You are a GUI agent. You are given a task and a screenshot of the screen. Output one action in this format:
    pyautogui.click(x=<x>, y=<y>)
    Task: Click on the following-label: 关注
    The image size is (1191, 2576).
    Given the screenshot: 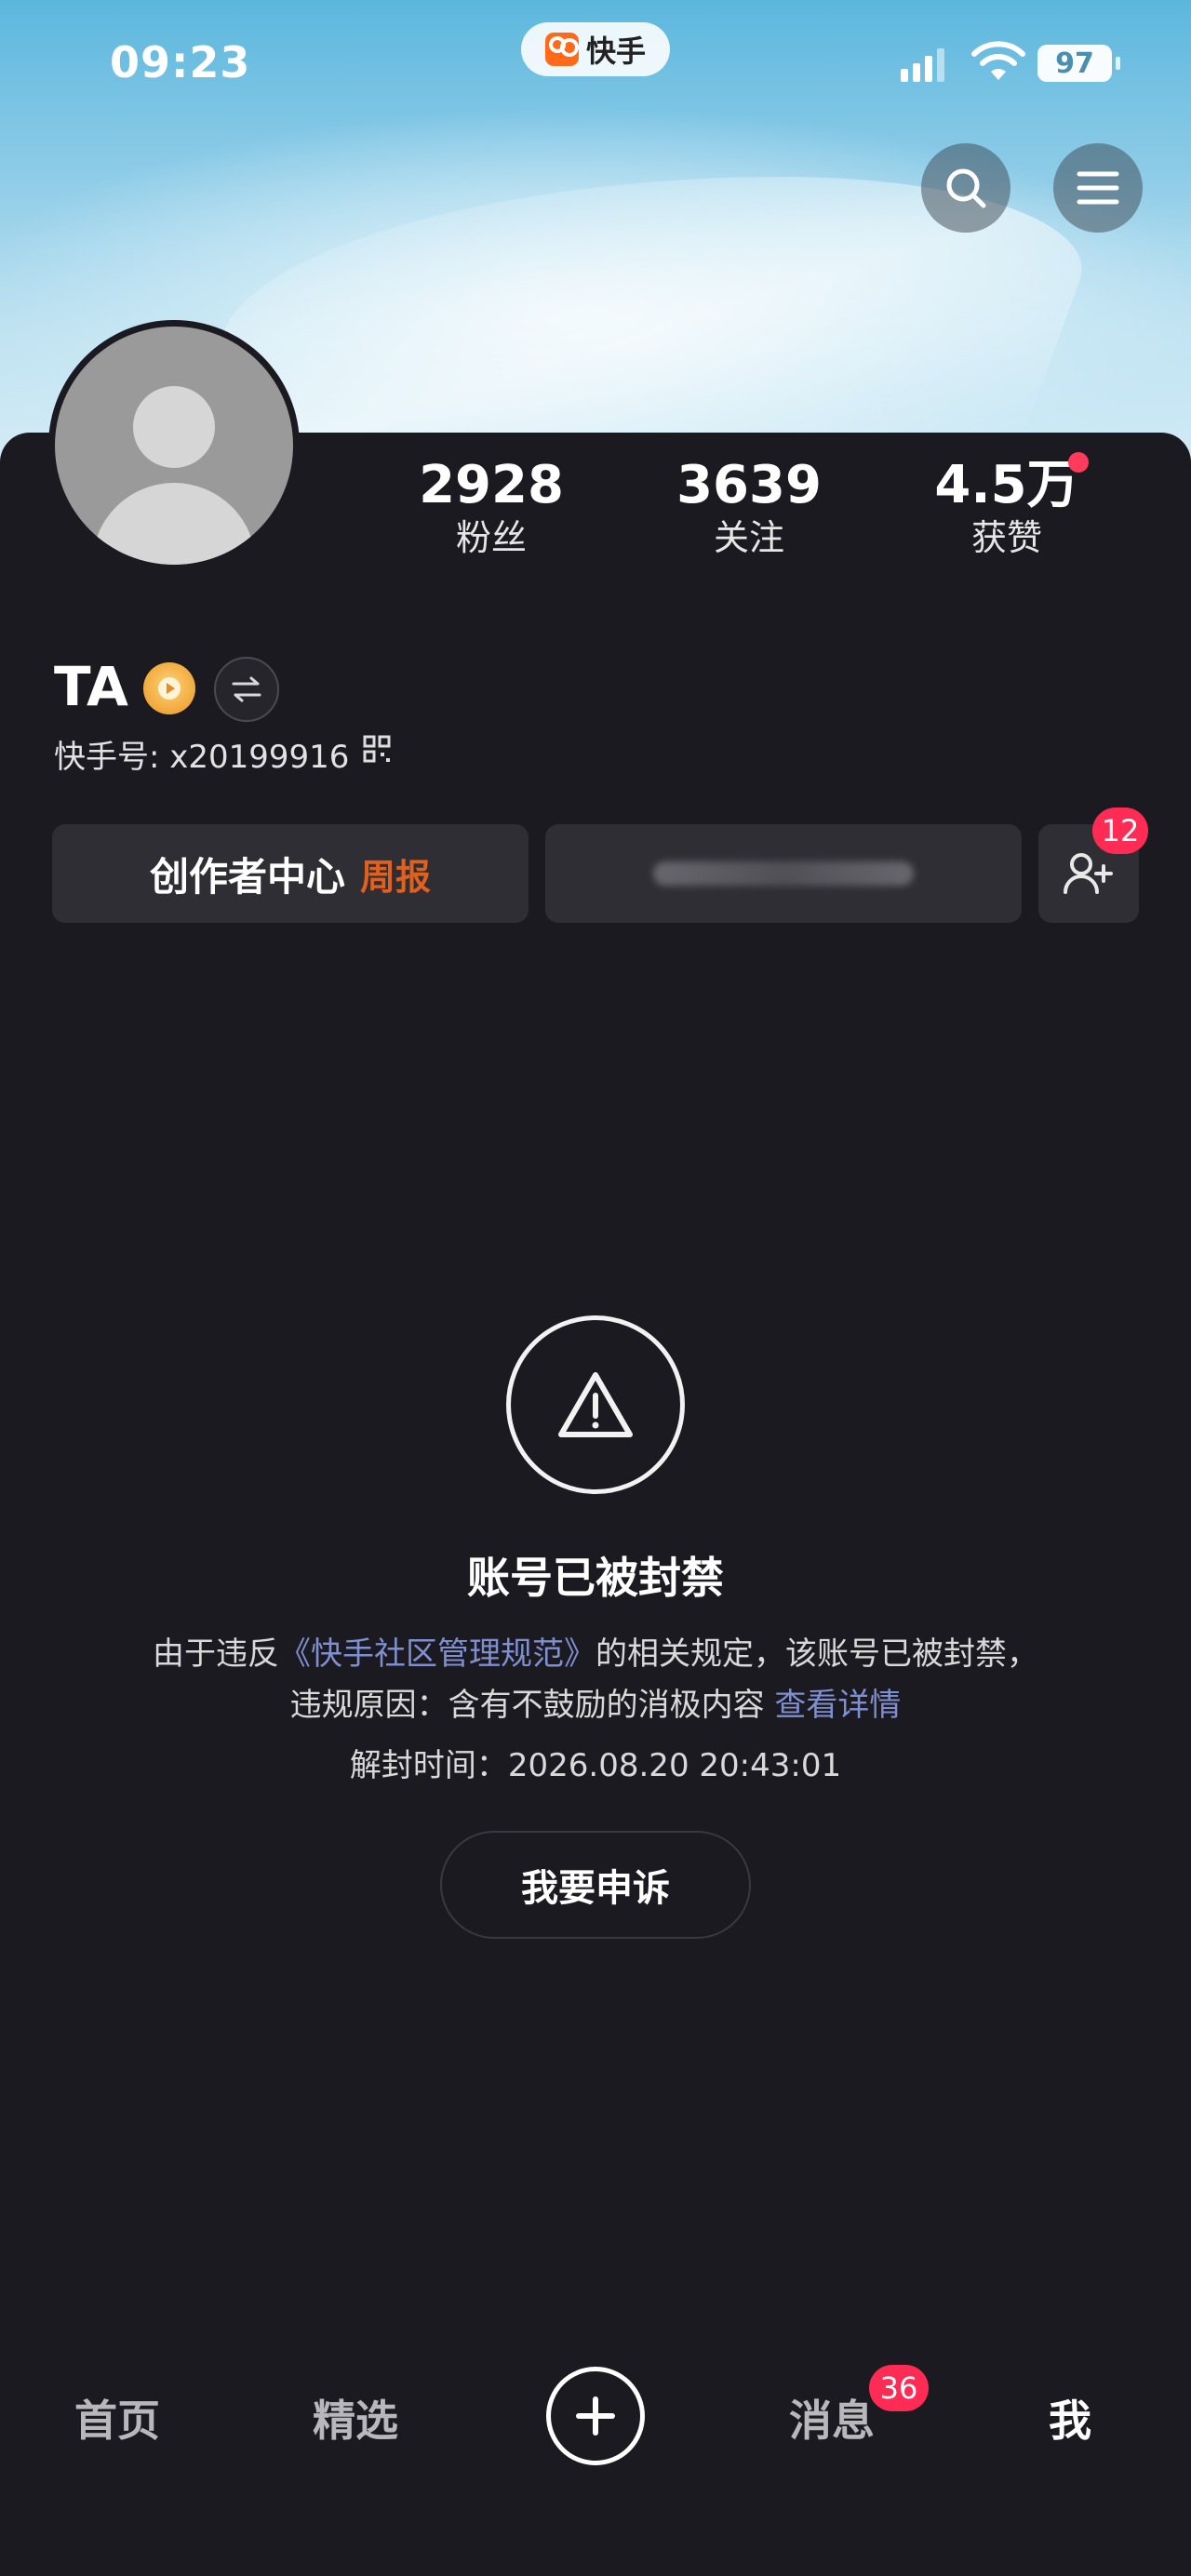 What is the action you would take?
    pyautogui.click(x=748, y=537)
    